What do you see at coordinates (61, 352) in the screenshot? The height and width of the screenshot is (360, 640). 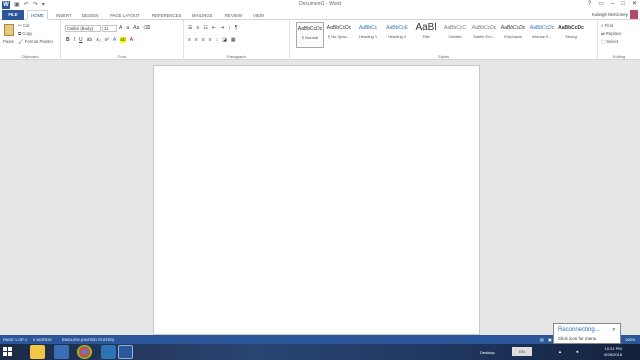 I see `media-player-icon` at bounding box center [61, 352].